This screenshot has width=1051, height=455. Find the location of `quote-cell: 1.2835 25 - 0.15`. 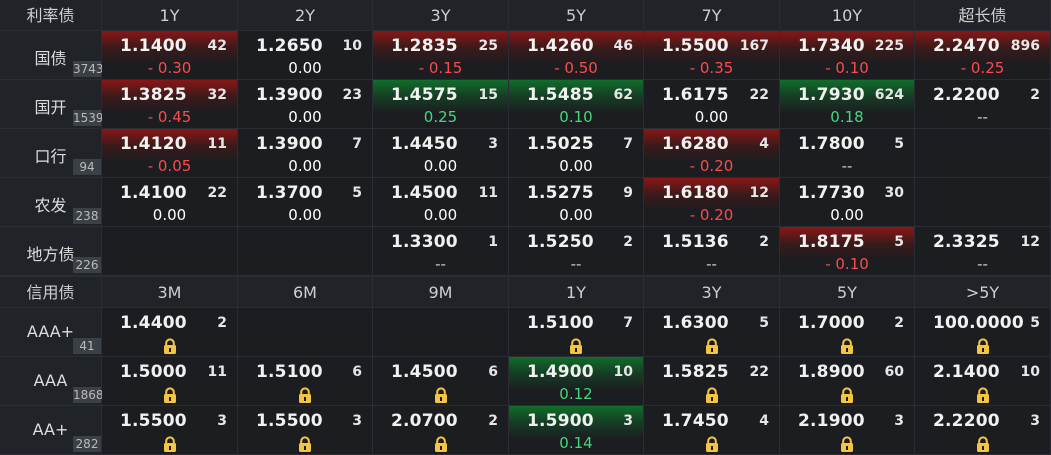

quote-cell: 1.2835 25 - 0.15 is located at coordinates (441, 55).